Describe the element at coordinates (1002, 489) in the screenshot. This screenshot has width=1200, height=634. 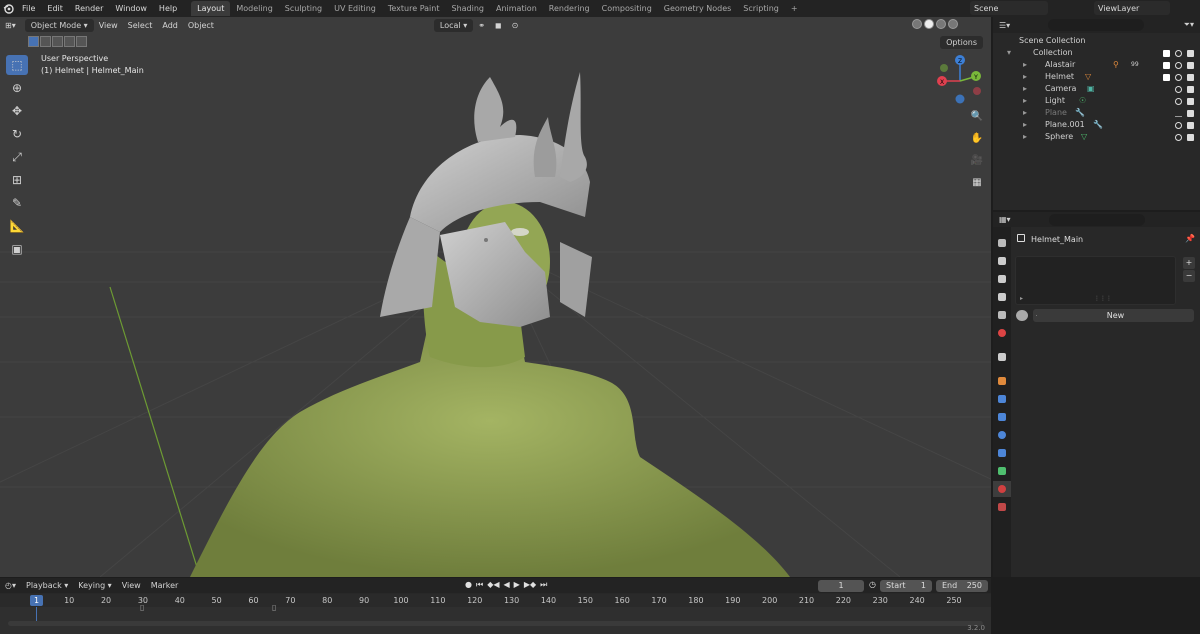
I see `material-tab-icon` at that location.